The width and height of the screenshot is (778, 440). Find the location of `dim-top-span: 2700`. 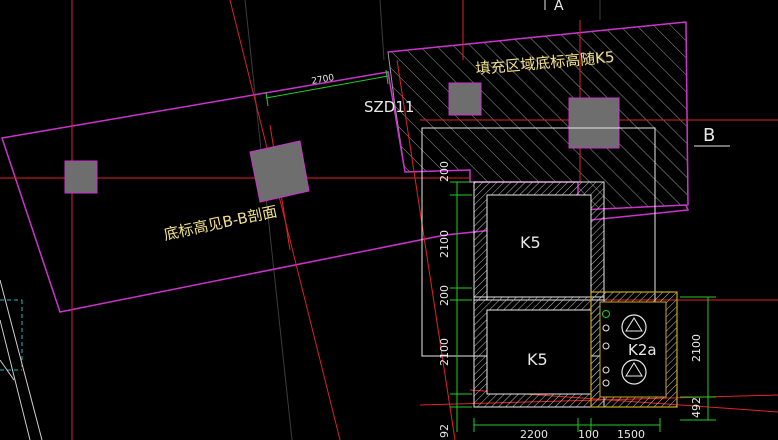

dim-top-span: 2700 is located at coordinates (323, 80).